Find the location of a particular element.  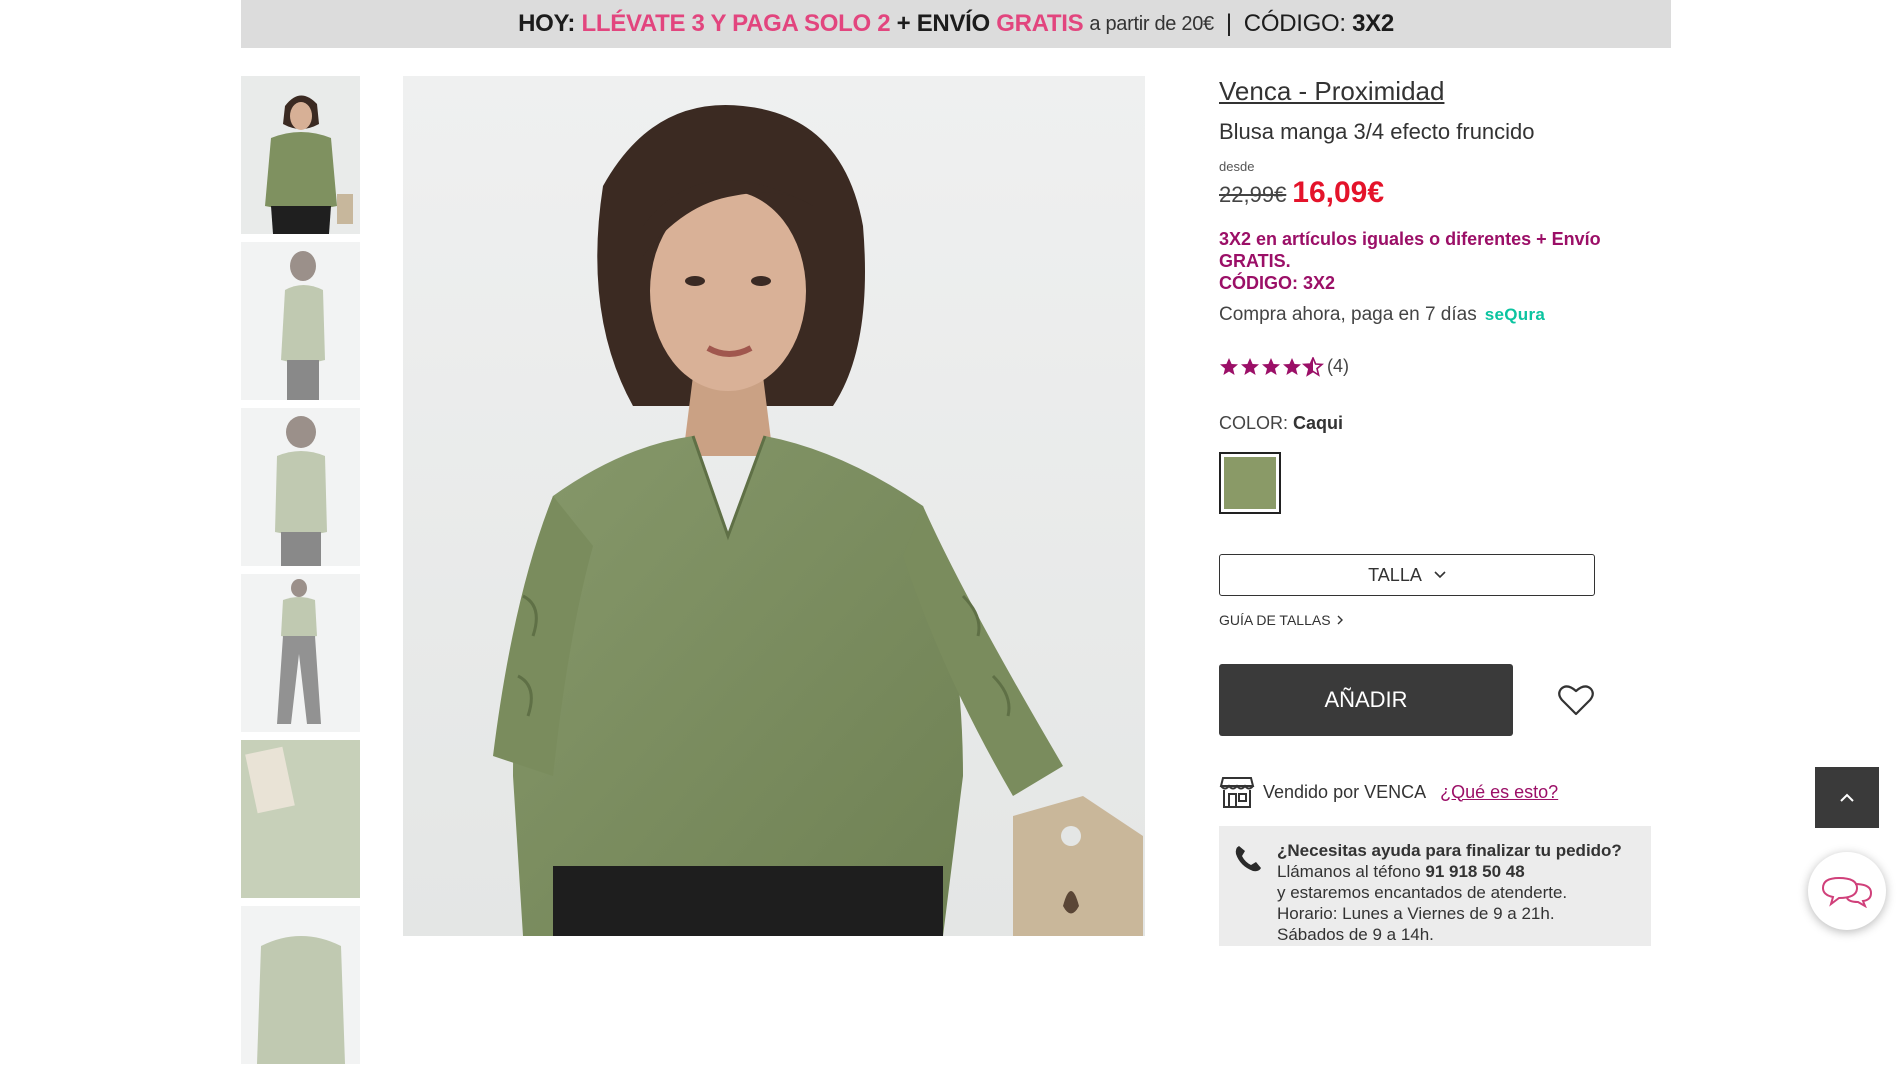

product-name: Blusa manga 3/4 efecto fruncido is located at coordinates (1377, 131).